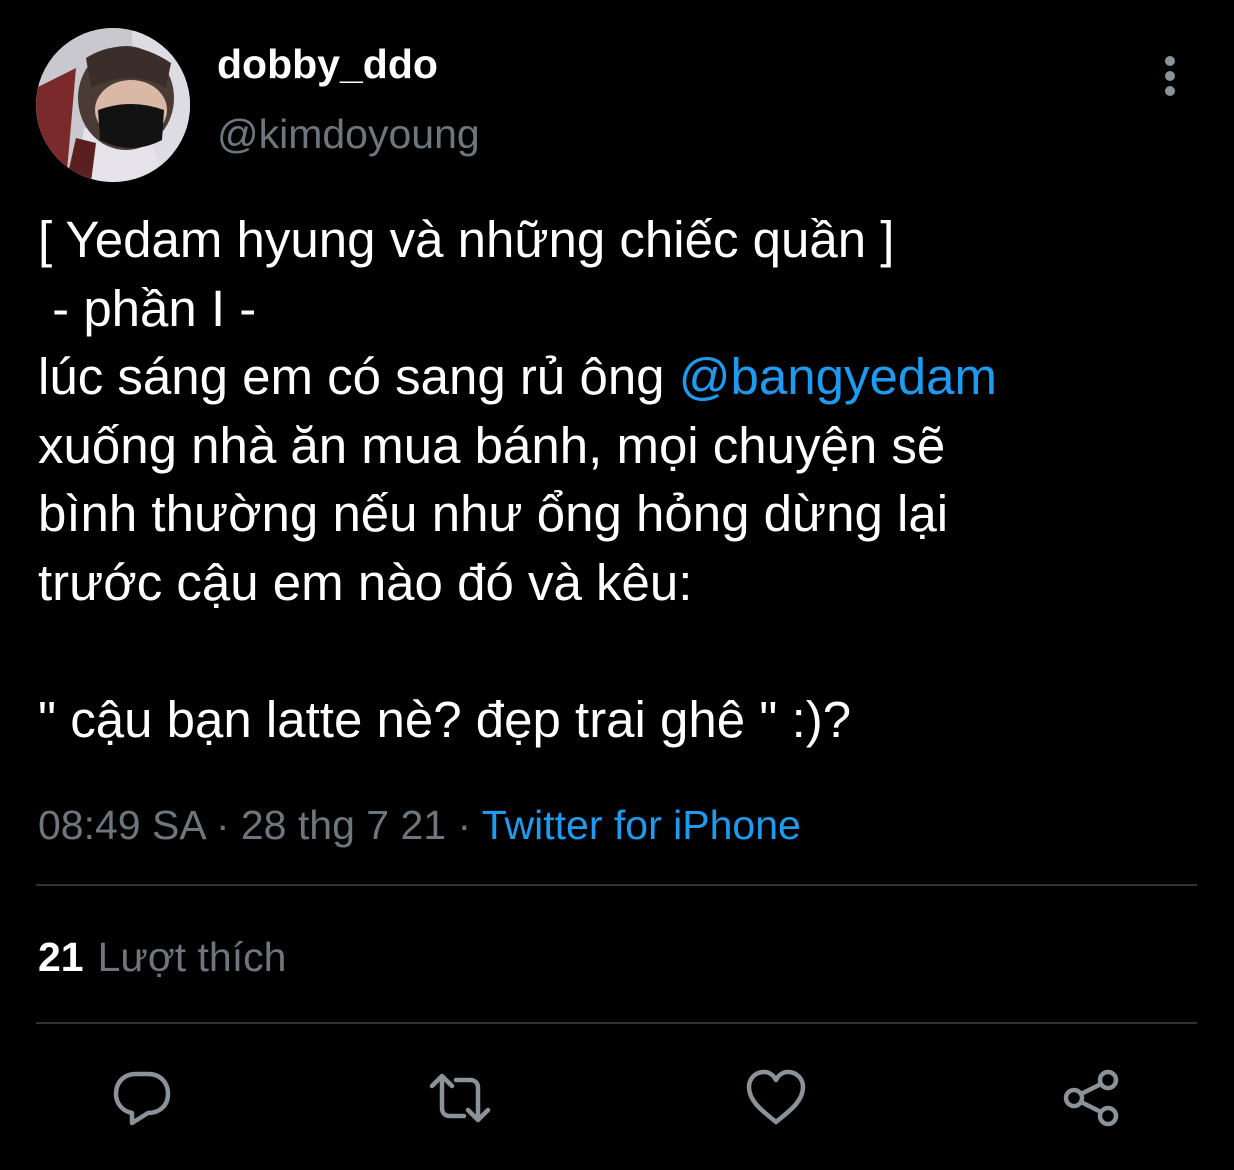 The height and width of the screenshot is (1170, 1234). I want to click on like-button, so click(776, 1098).